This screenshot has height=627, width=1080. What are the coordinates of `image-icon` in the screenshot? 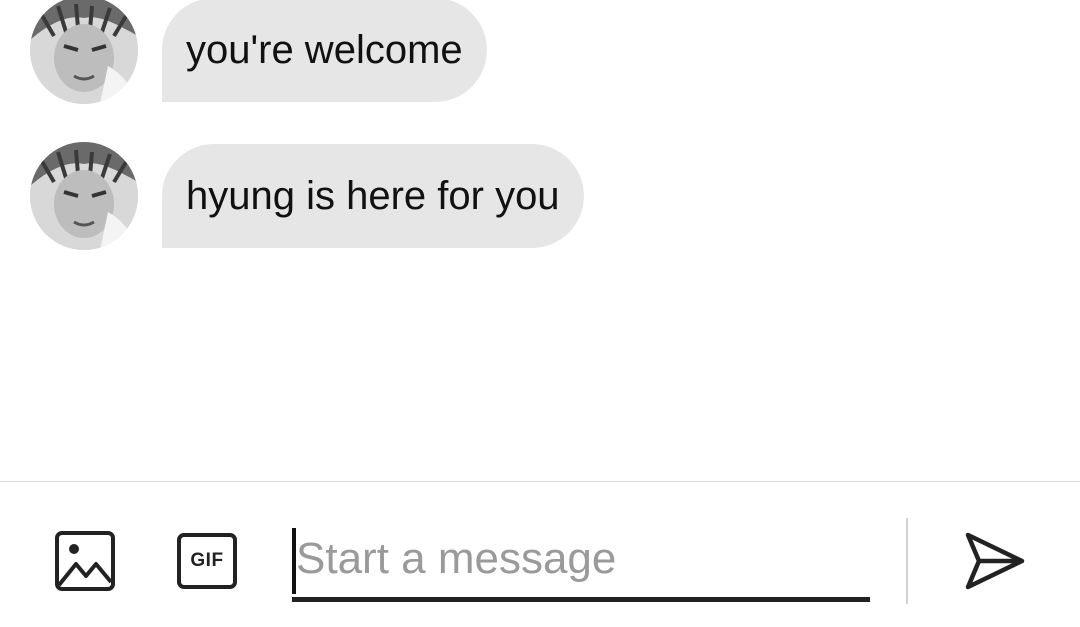 It's located at (85, 561).